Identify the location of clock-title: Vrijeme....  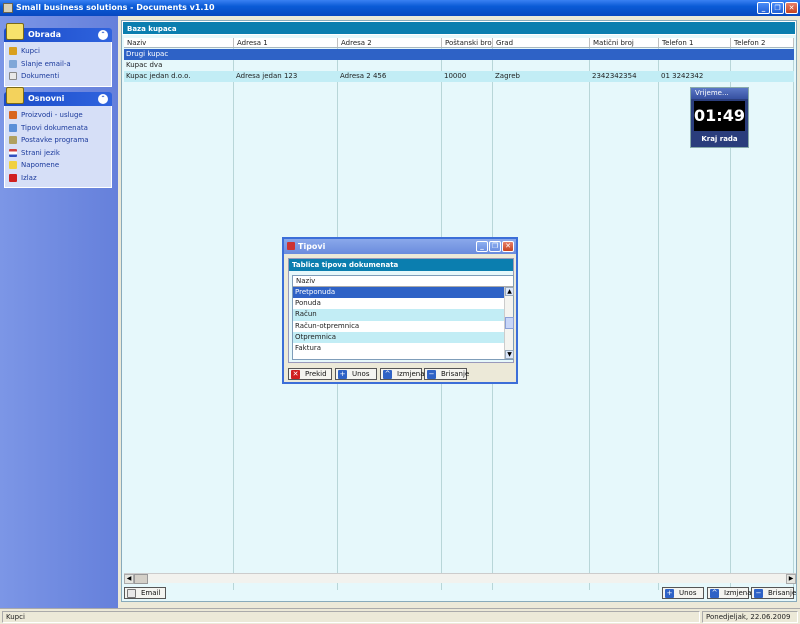
(719, 93).